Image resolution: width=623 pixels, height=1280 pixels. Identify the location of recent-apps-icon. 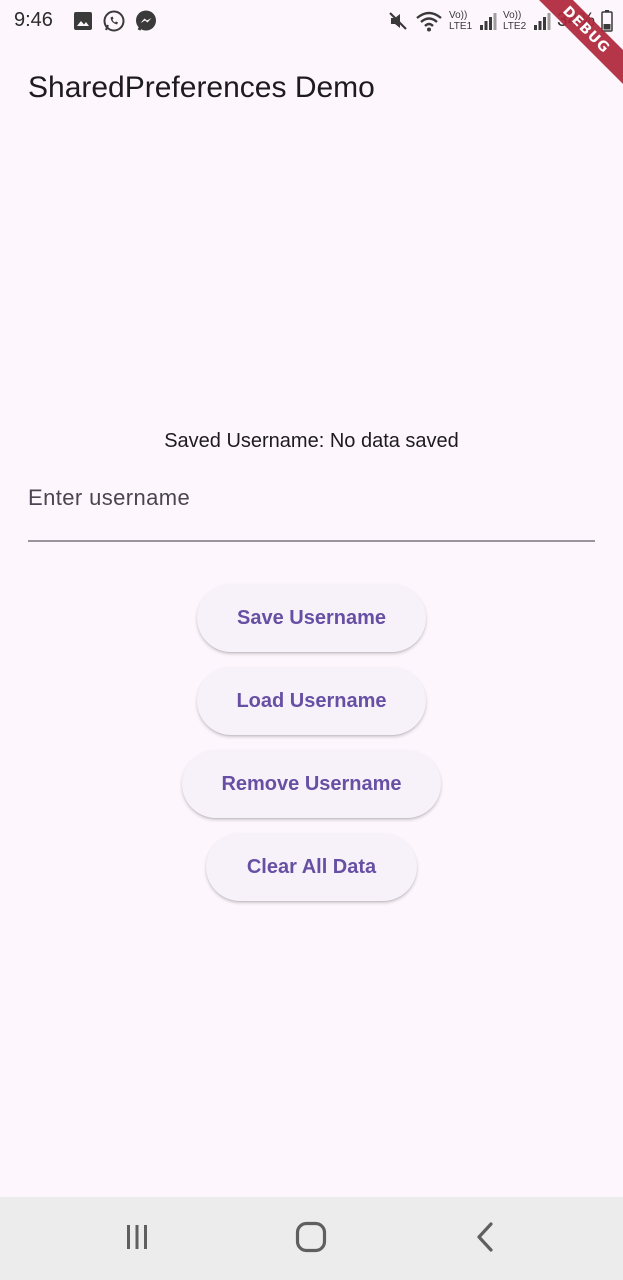
(137, 1239).